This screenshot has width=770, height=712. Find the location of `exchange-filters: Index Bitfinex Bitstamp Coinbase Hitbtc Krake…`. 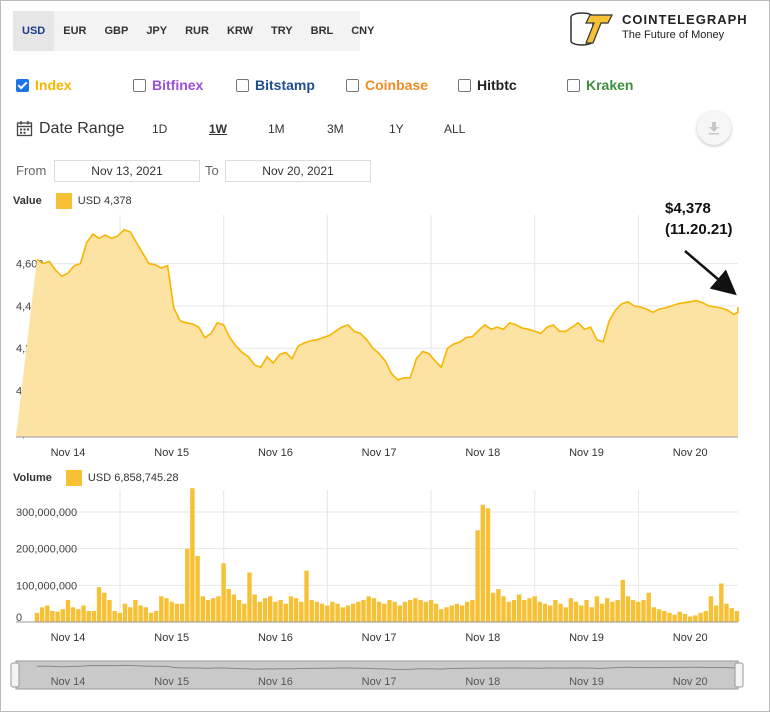

exchange-filters: Index Bitfinex Bitstamp Coinbase Hitbtc Krake… is located at coordinates (393, 87).